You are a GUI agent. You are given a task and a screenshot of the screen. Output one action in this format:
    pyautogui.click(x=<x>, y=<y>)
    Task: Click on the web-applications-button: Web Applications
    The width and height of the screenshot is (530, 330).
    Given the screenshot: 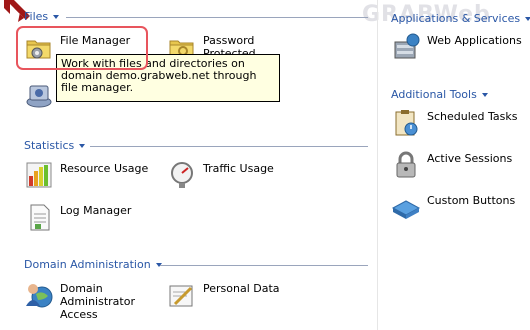 What is the action you would take?
    pyautogui.click(x=456, y=47)
    